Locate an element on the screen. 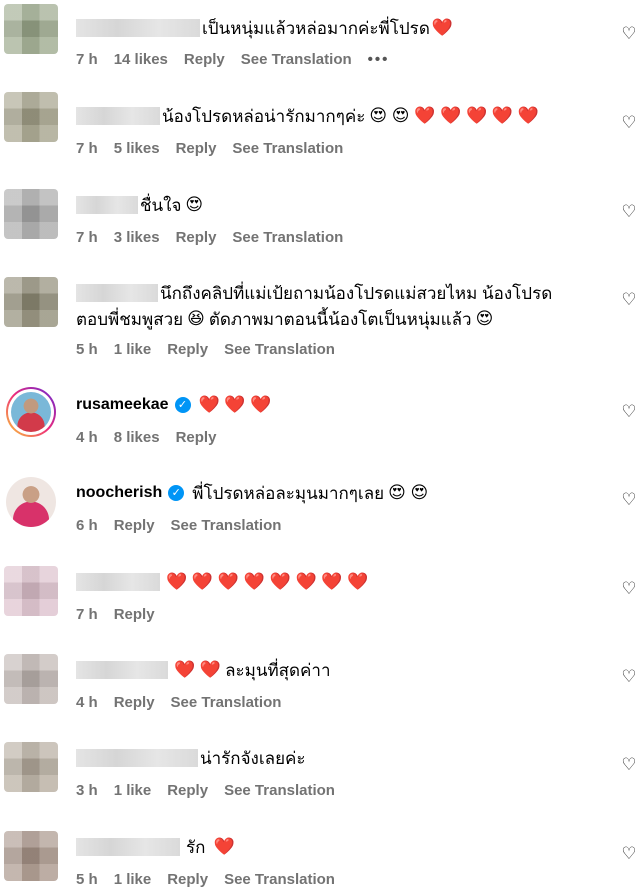 This screenshot has width=644, height=890. more-options-icon: ••• is located at coordinates (379, 59).